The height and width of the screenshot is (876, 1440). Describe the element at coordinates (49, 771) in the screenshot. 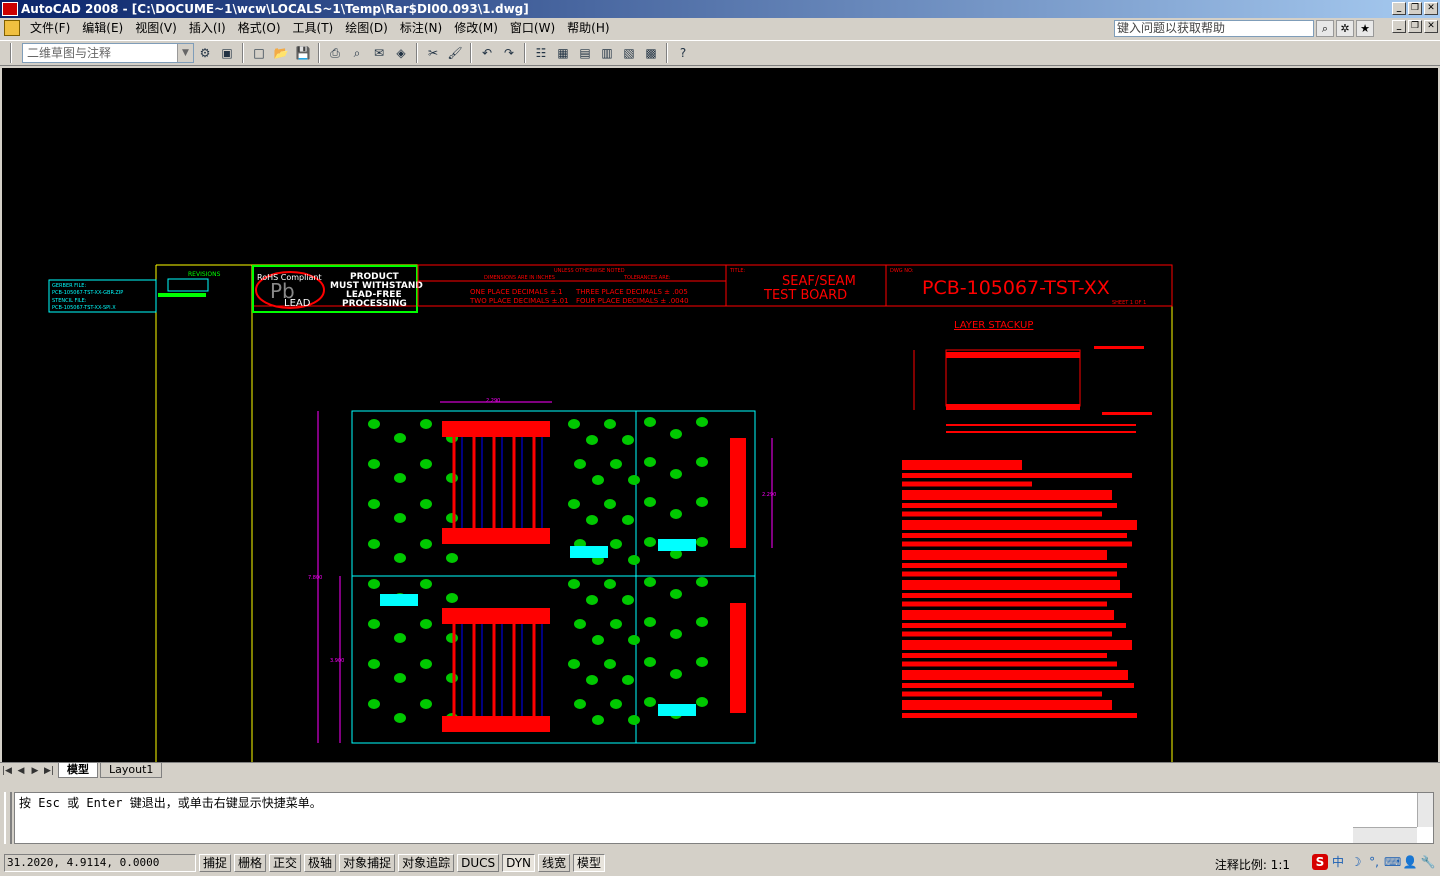

I see `last-tab-icon: ▶|` at that location.